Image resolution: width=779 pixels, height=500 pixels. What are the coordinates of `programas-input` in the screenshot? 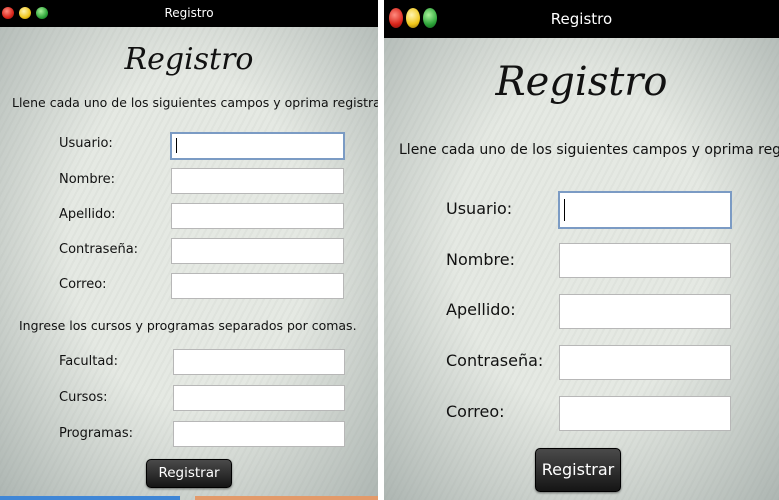 It's located at (259, 434).